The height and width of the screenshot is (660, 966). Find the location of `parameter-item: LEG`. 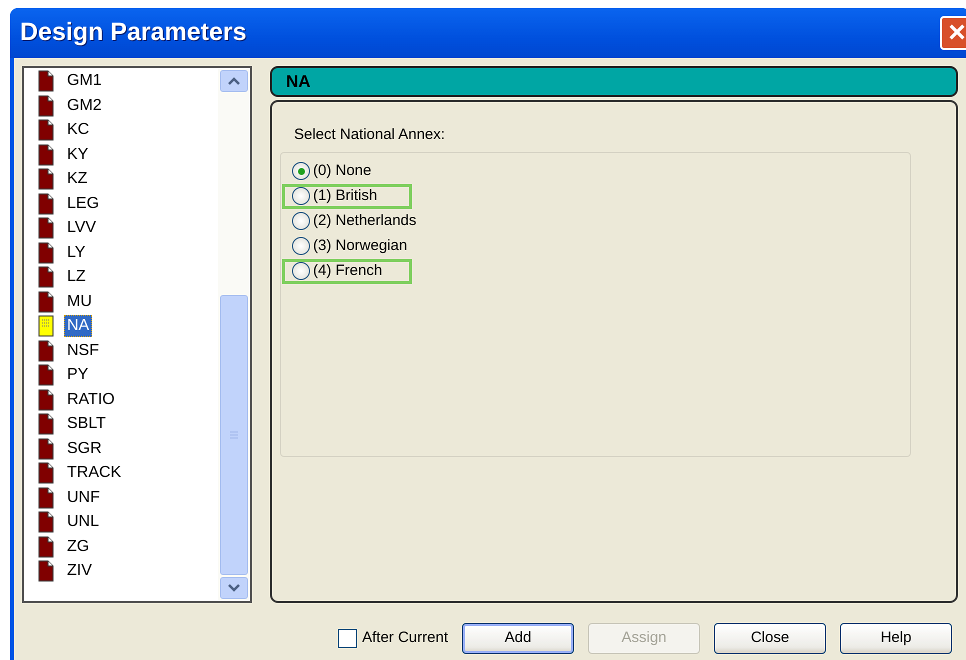

parameter-item: LEG is located at coordinates (83, 203).